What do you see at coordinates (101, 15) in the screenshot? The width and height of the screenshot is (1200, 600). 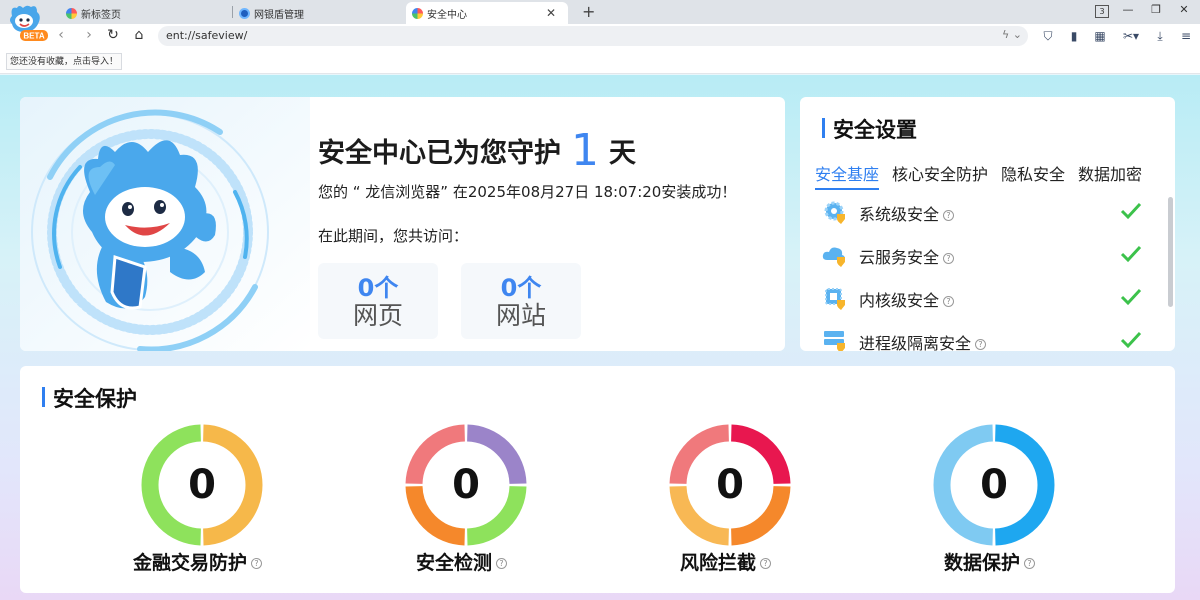 I see `tab-label: 新标签页` at bounding box center [101, 15].